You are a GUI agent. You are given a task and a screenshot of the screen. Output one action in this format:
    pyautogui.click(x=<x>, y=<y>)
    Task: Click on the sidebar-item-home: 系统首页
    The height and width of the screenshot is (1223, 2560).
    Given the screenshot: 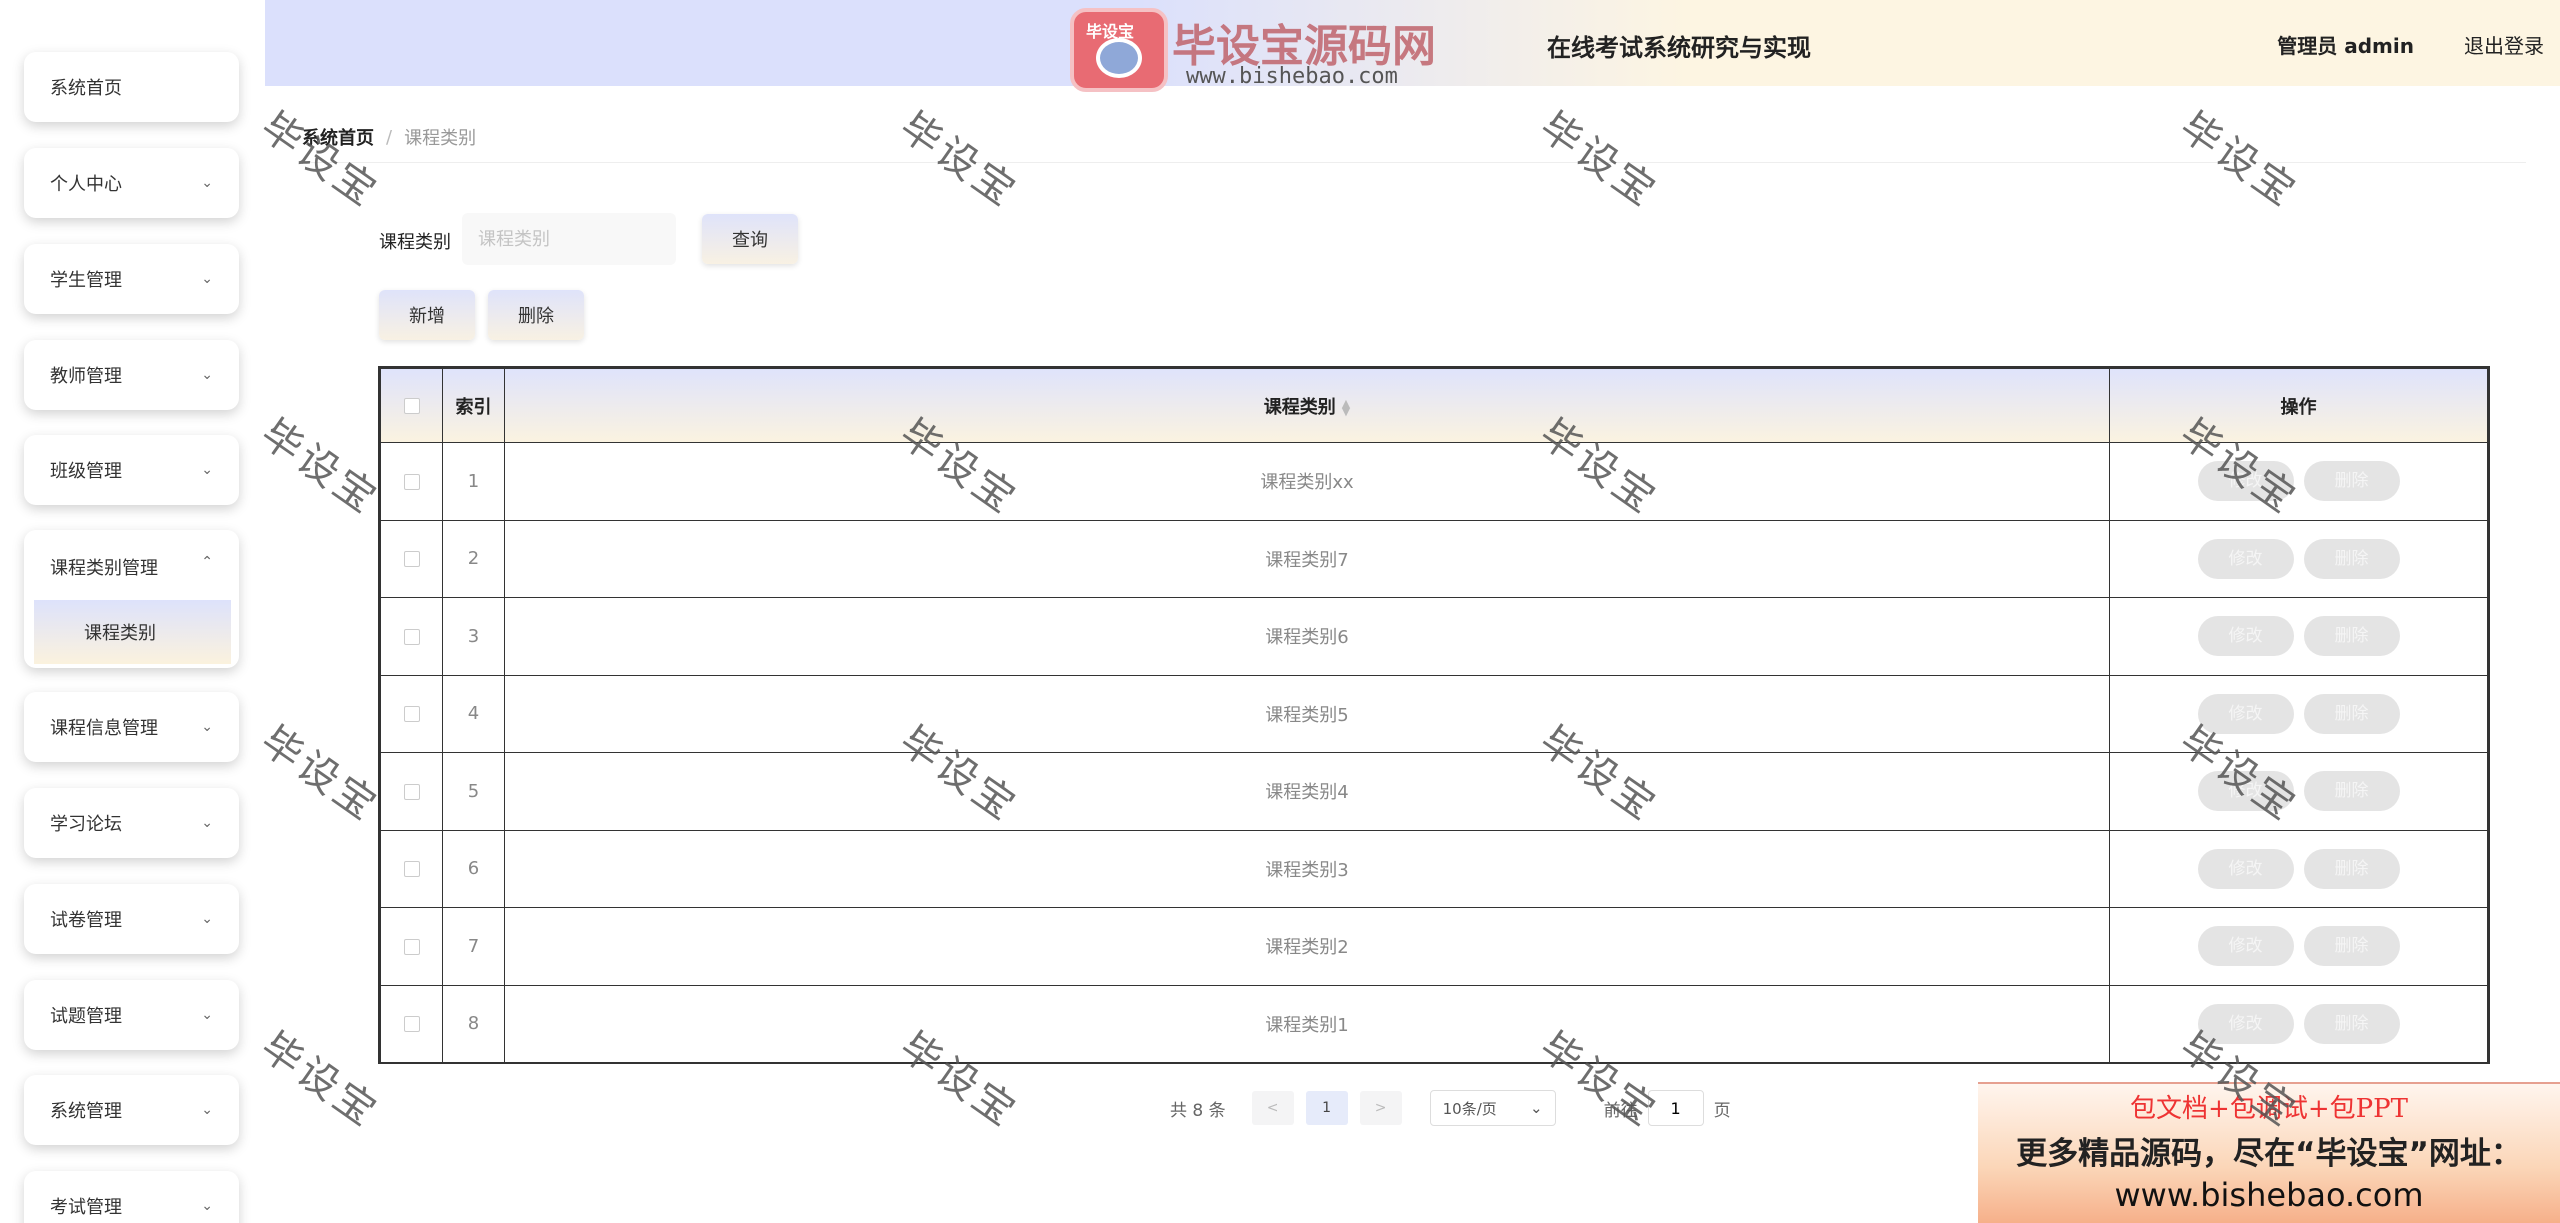 What is the action you would take?
    pyautogui.click(x=131, y=87)
    